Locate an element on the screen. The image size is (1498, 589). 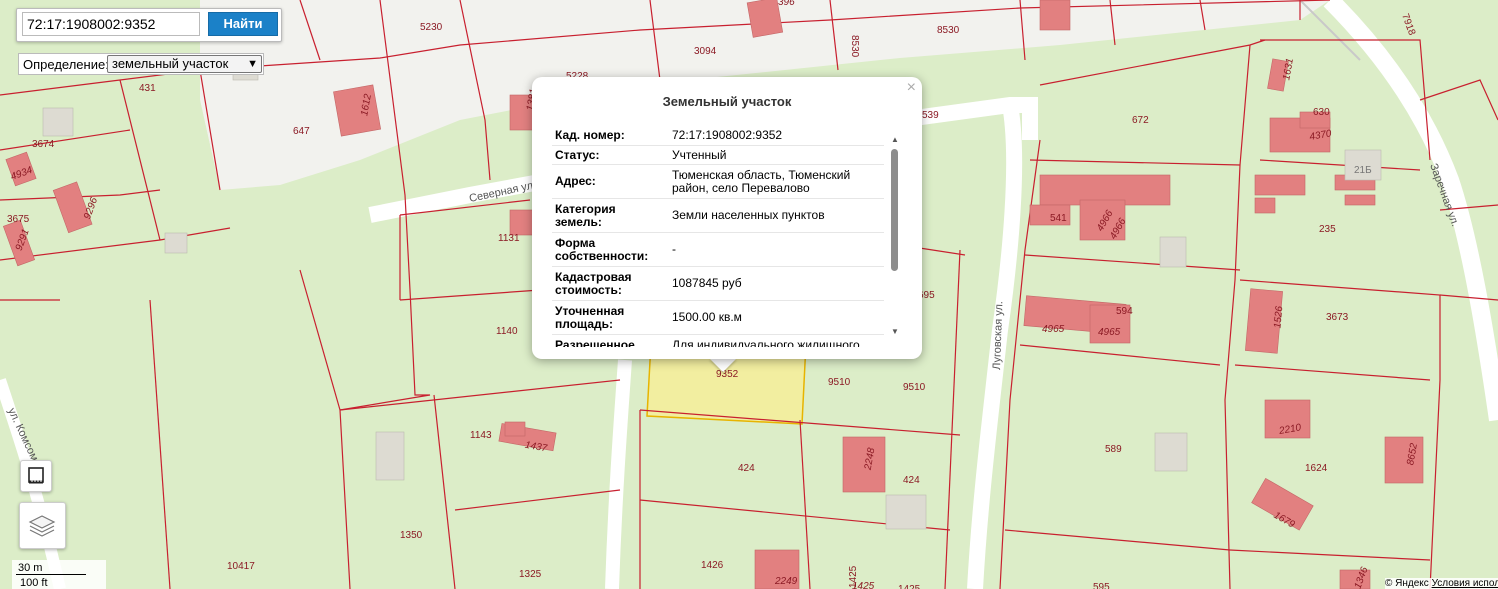
svg-text: 3673 is located at coordinates (1337, 317).